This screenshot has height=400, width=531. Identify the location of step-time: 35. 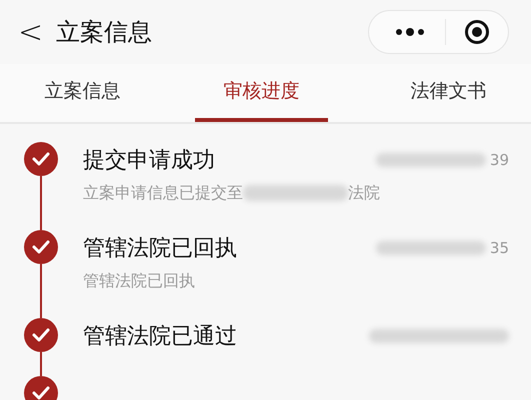
(499, 248).